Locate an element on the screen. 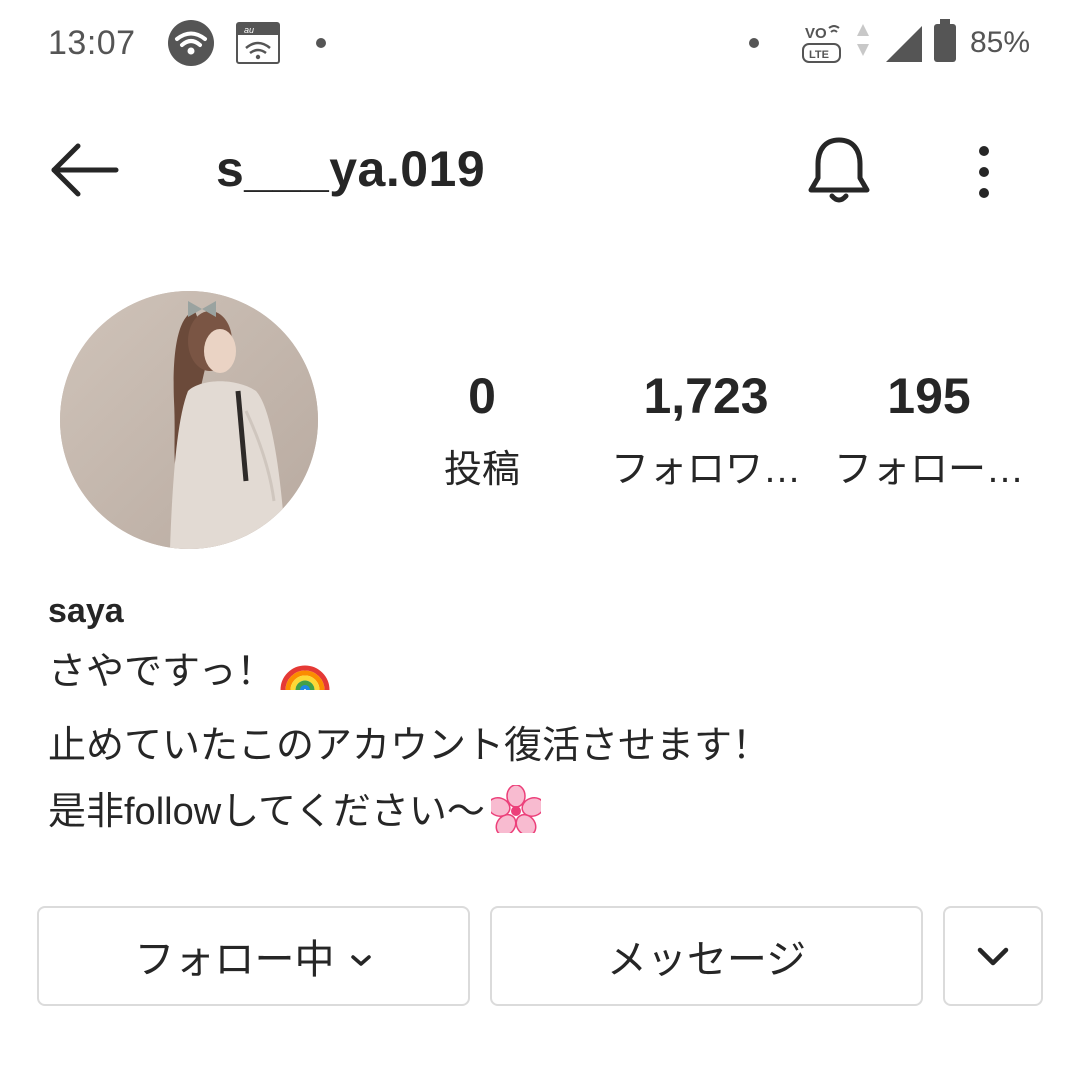 The width and height of the screenshot is (1080, 1080). status-bar: 13:07 au VO LTE 85% is located at coordinates (540, 45).